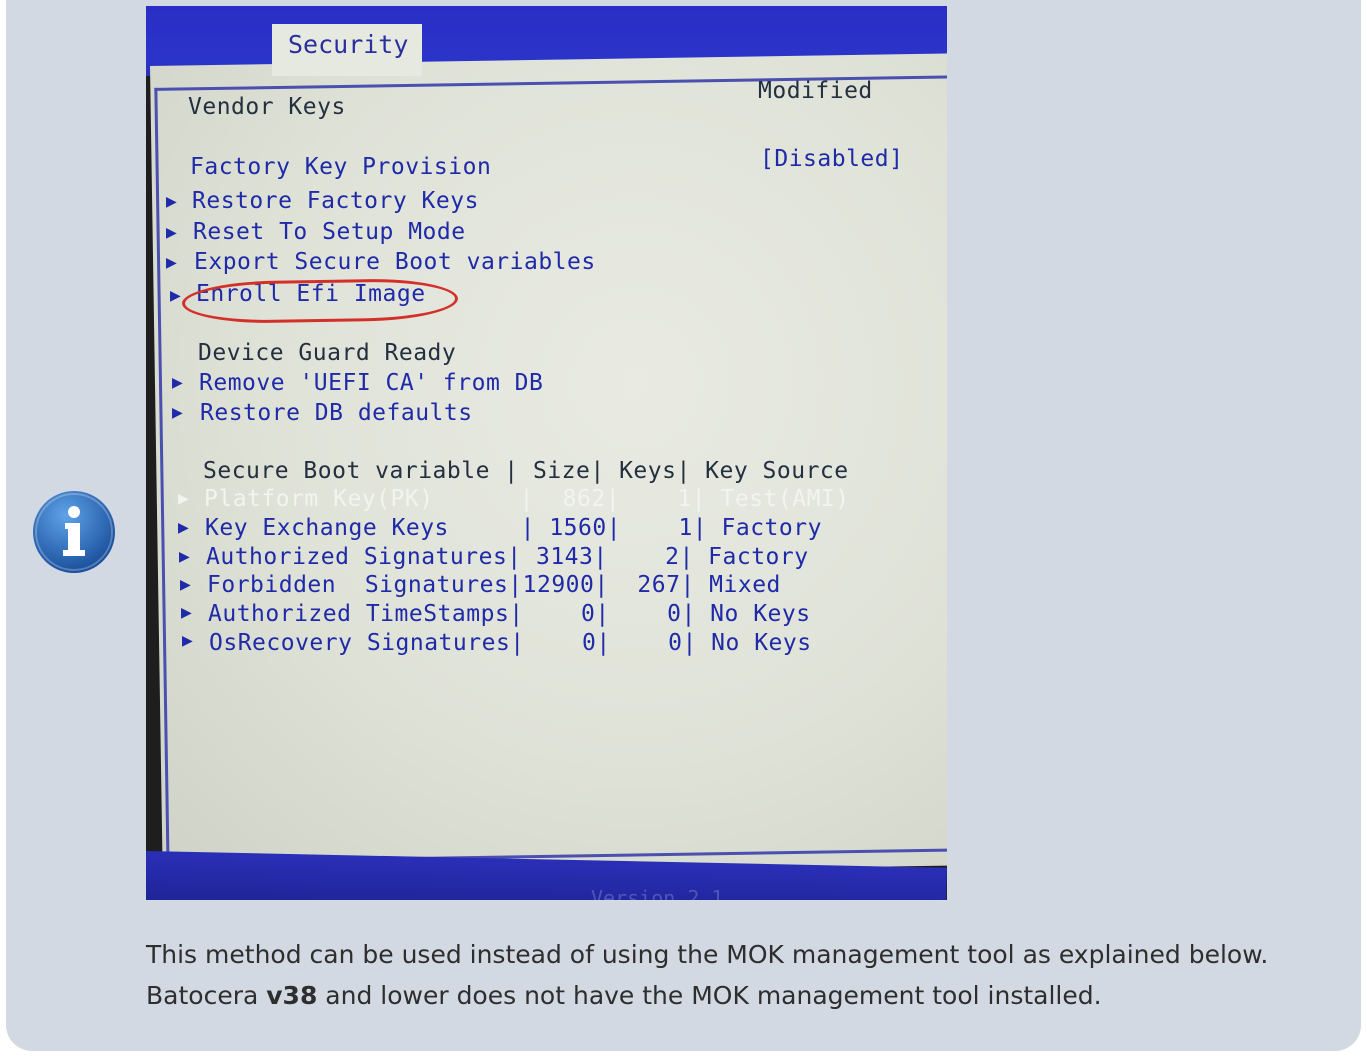 The width and height of the screenshot is (1367, 1057). I want to click on factory-key-provision-label: Factory Key Provision, so click(340, 167).